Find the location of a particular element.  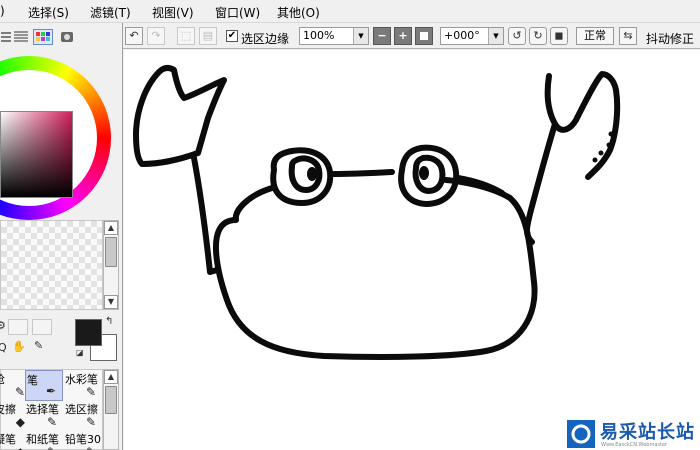

tool-watercolor: 水彩笔 ✎ is located at coordinates (83, 385).